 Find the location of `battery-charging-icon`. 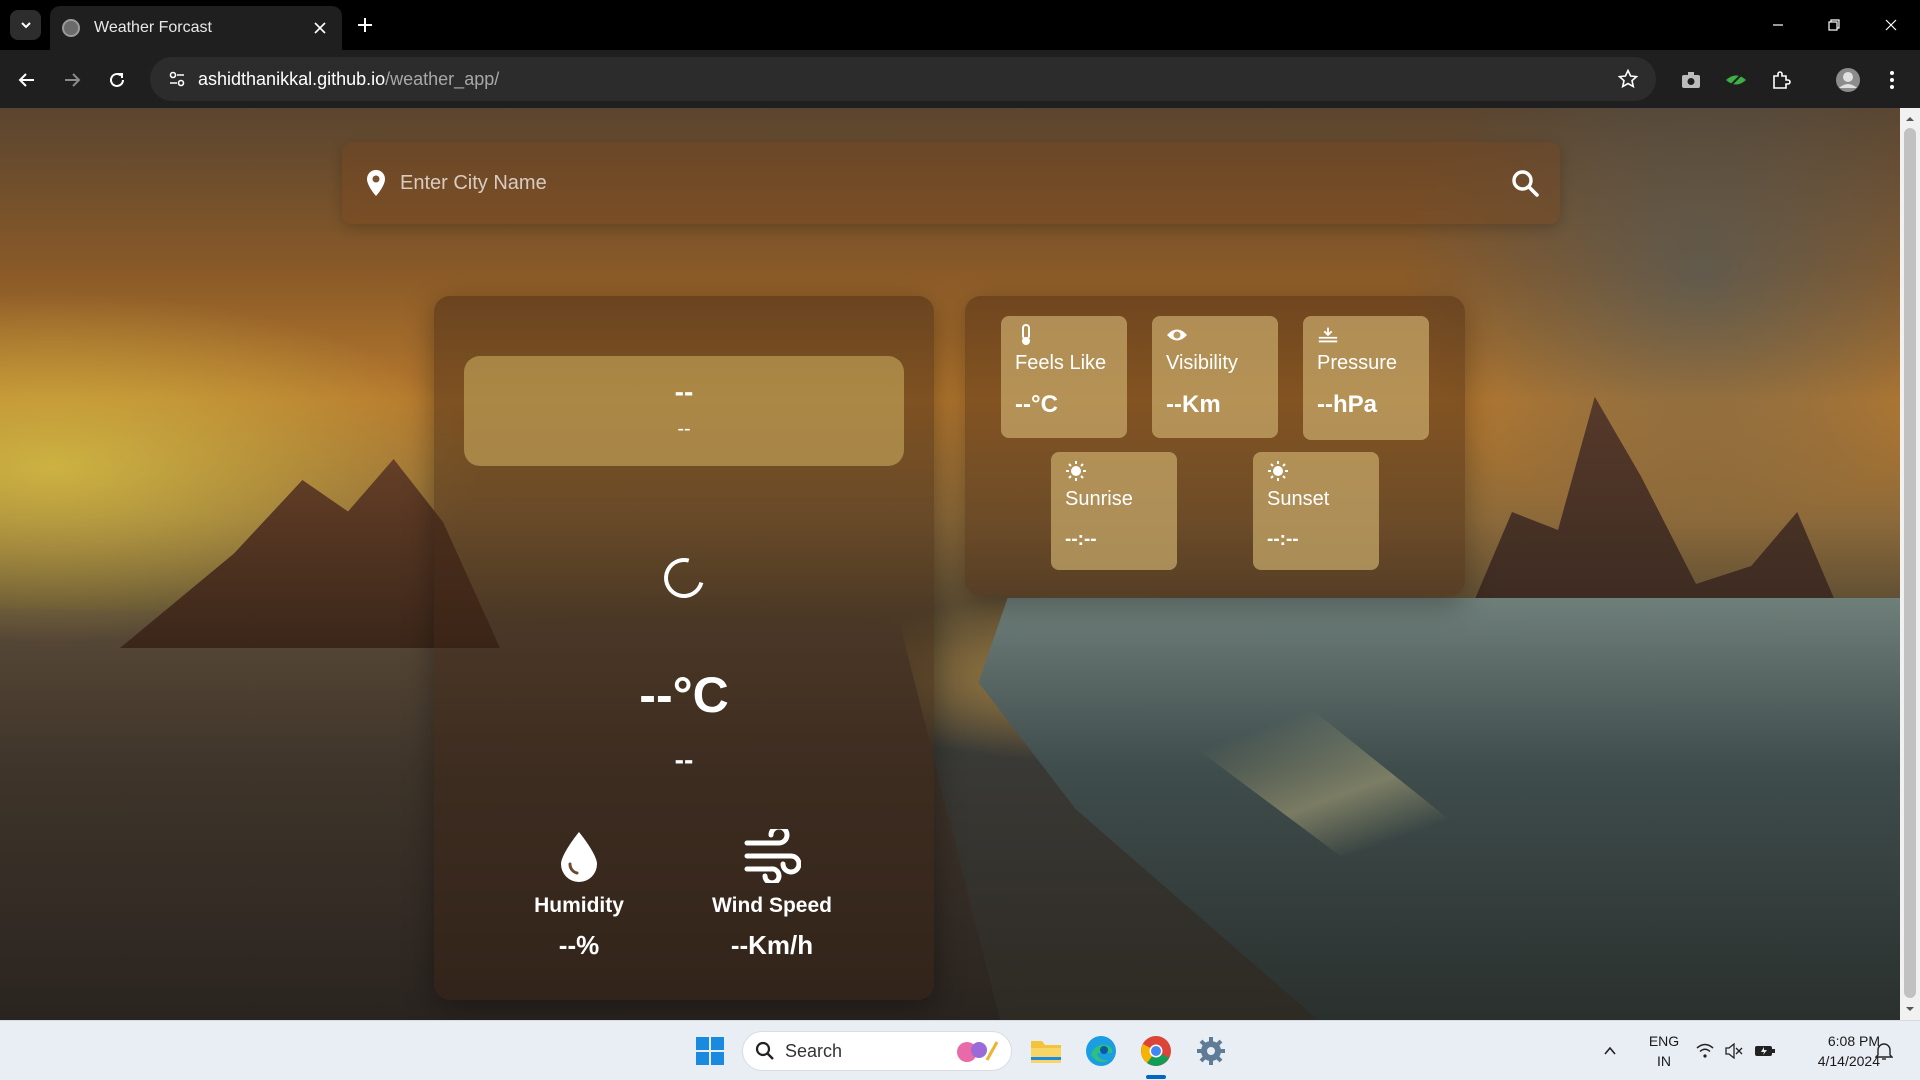

battery-charging-icon is located at coordinates (1765, 1051).